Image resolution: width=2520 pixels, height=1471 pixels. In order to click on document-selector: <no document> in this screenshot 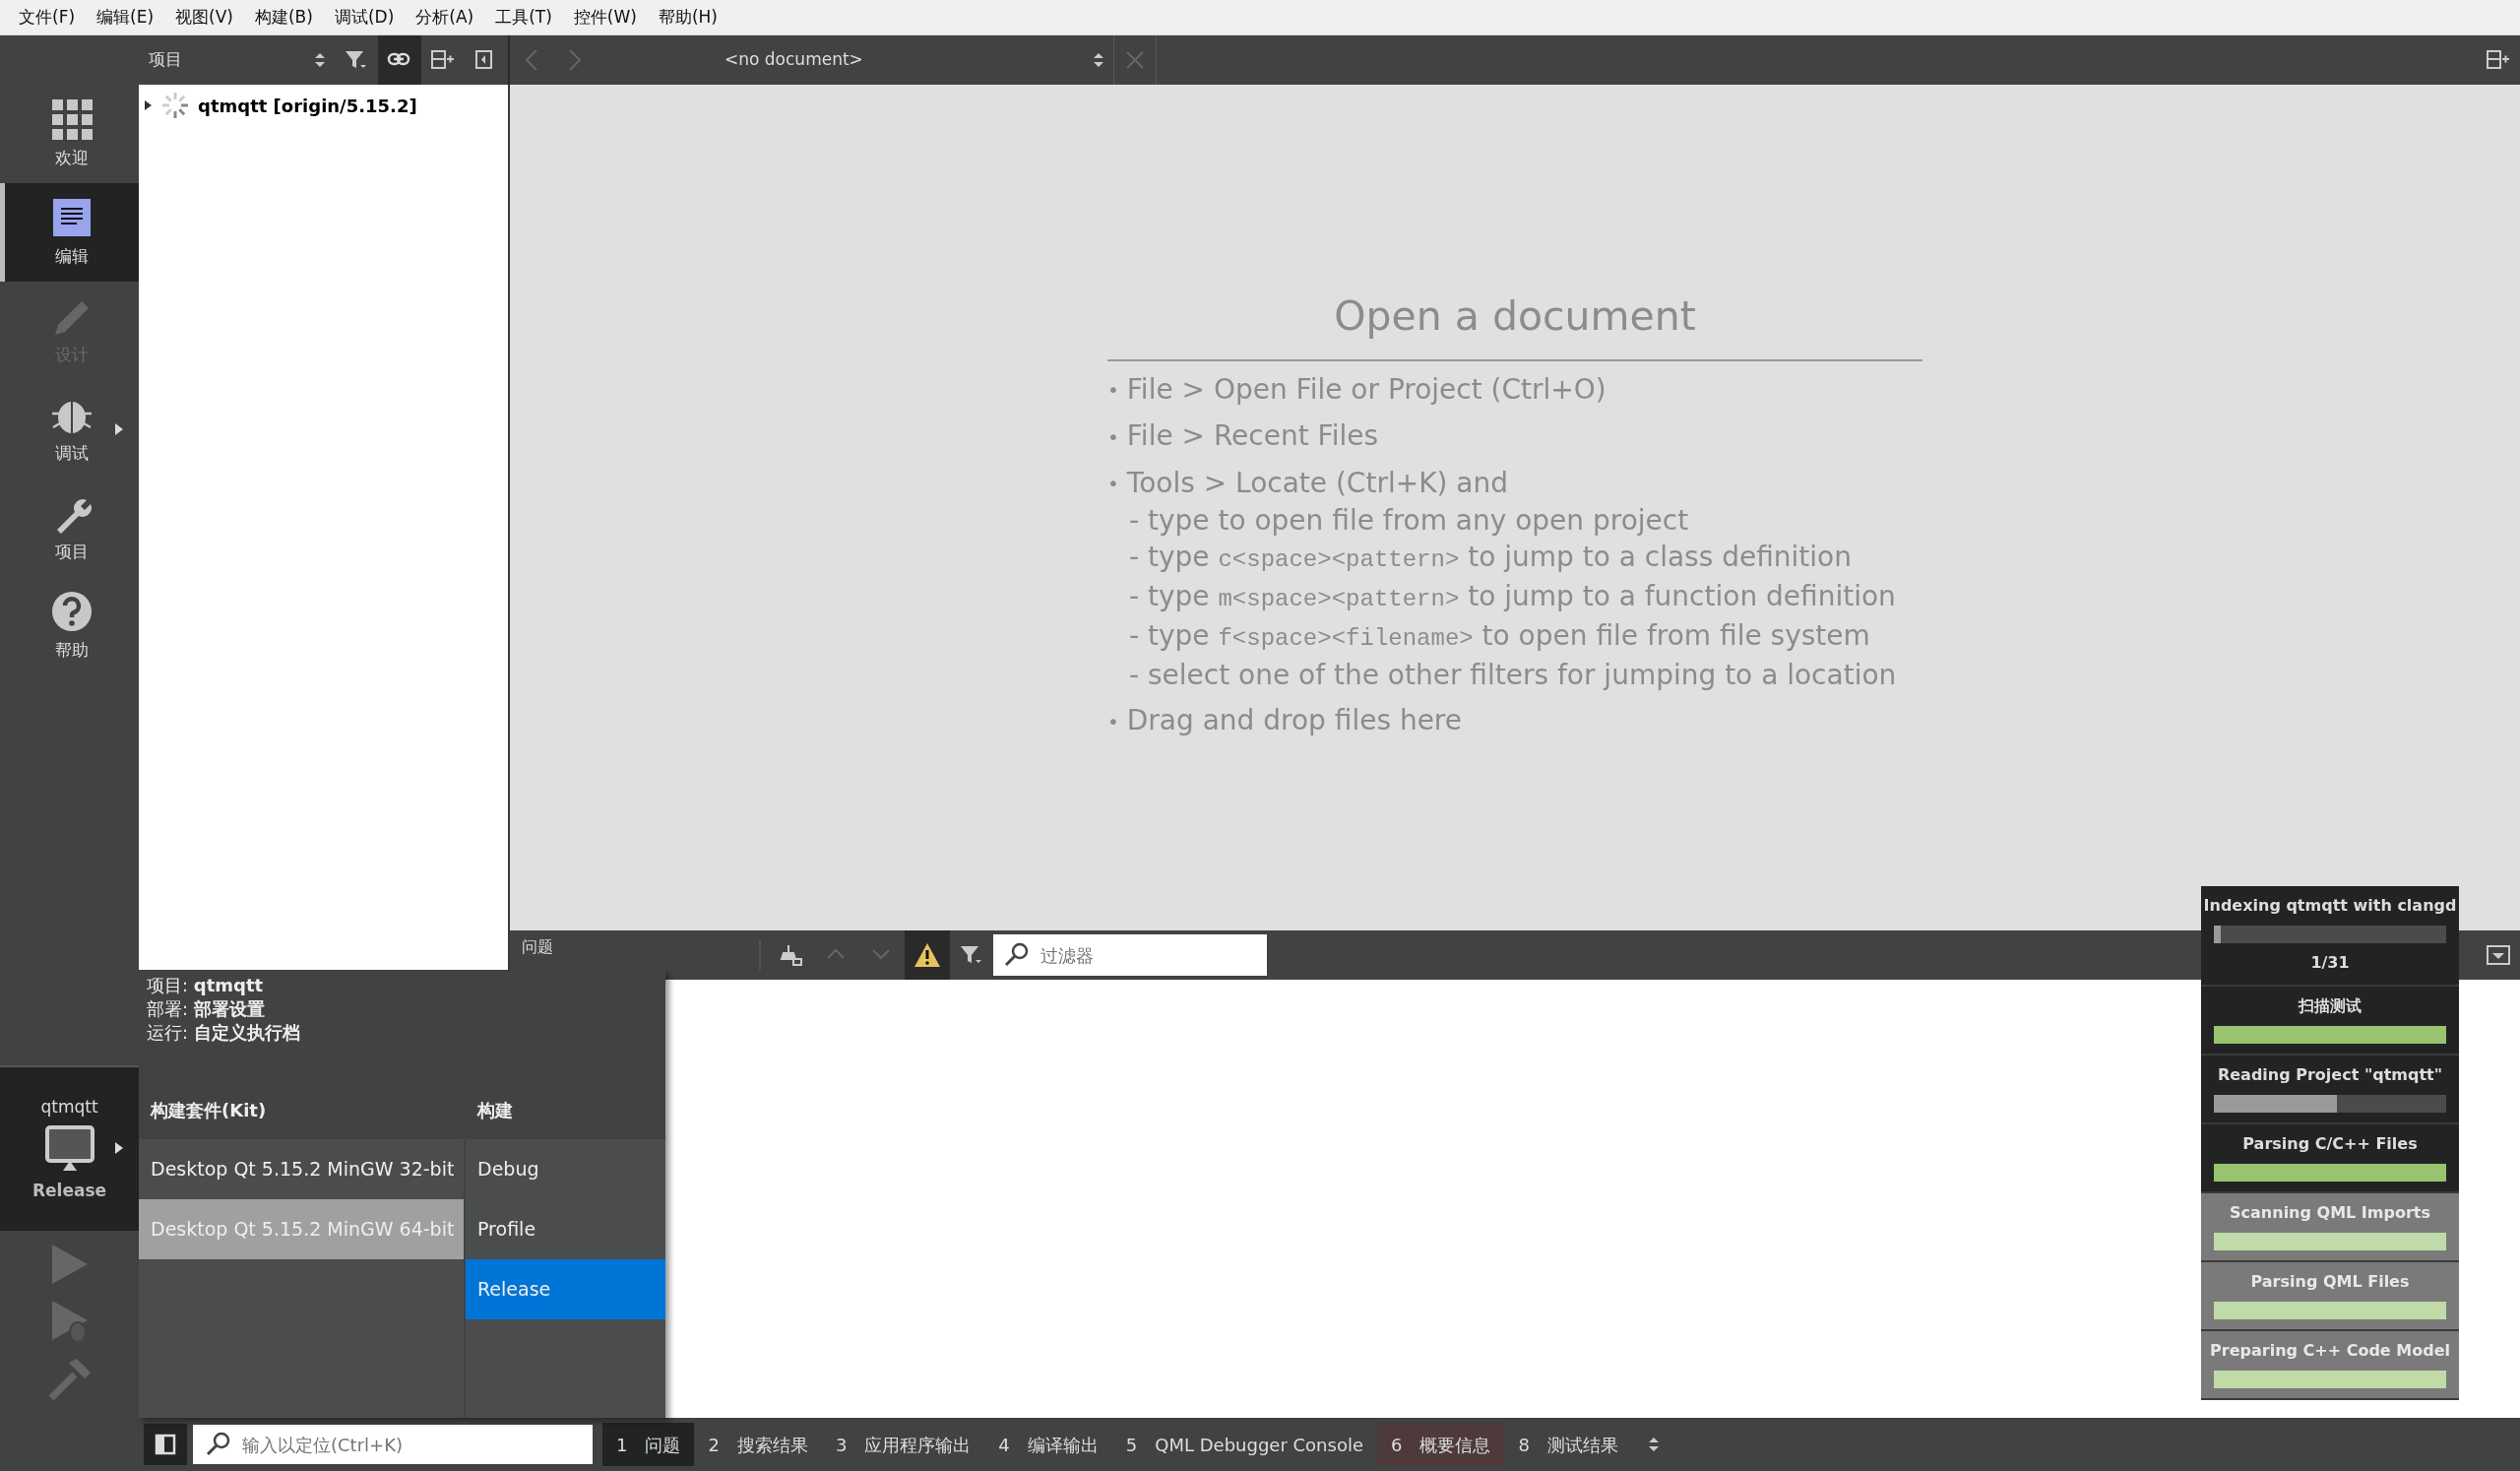, I will do `click(855, 60)`.